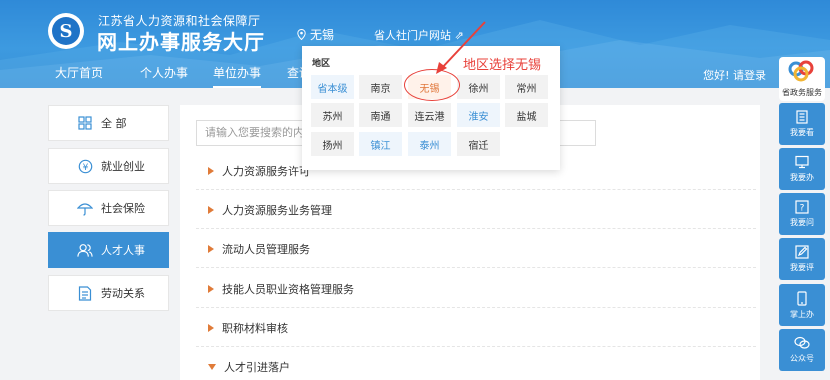 This screenshot has width=830, height=380. I want to click on umbrella-icon, so click(85, 208).